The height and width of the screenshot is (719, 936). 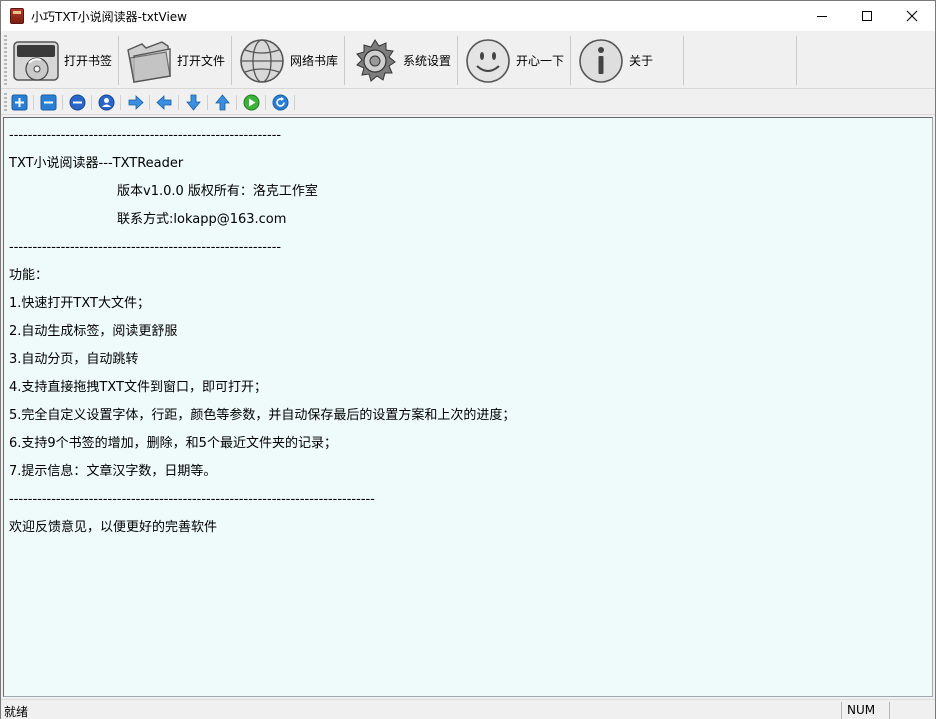 I want to click on globe-icon, so click(x=262, y=60).